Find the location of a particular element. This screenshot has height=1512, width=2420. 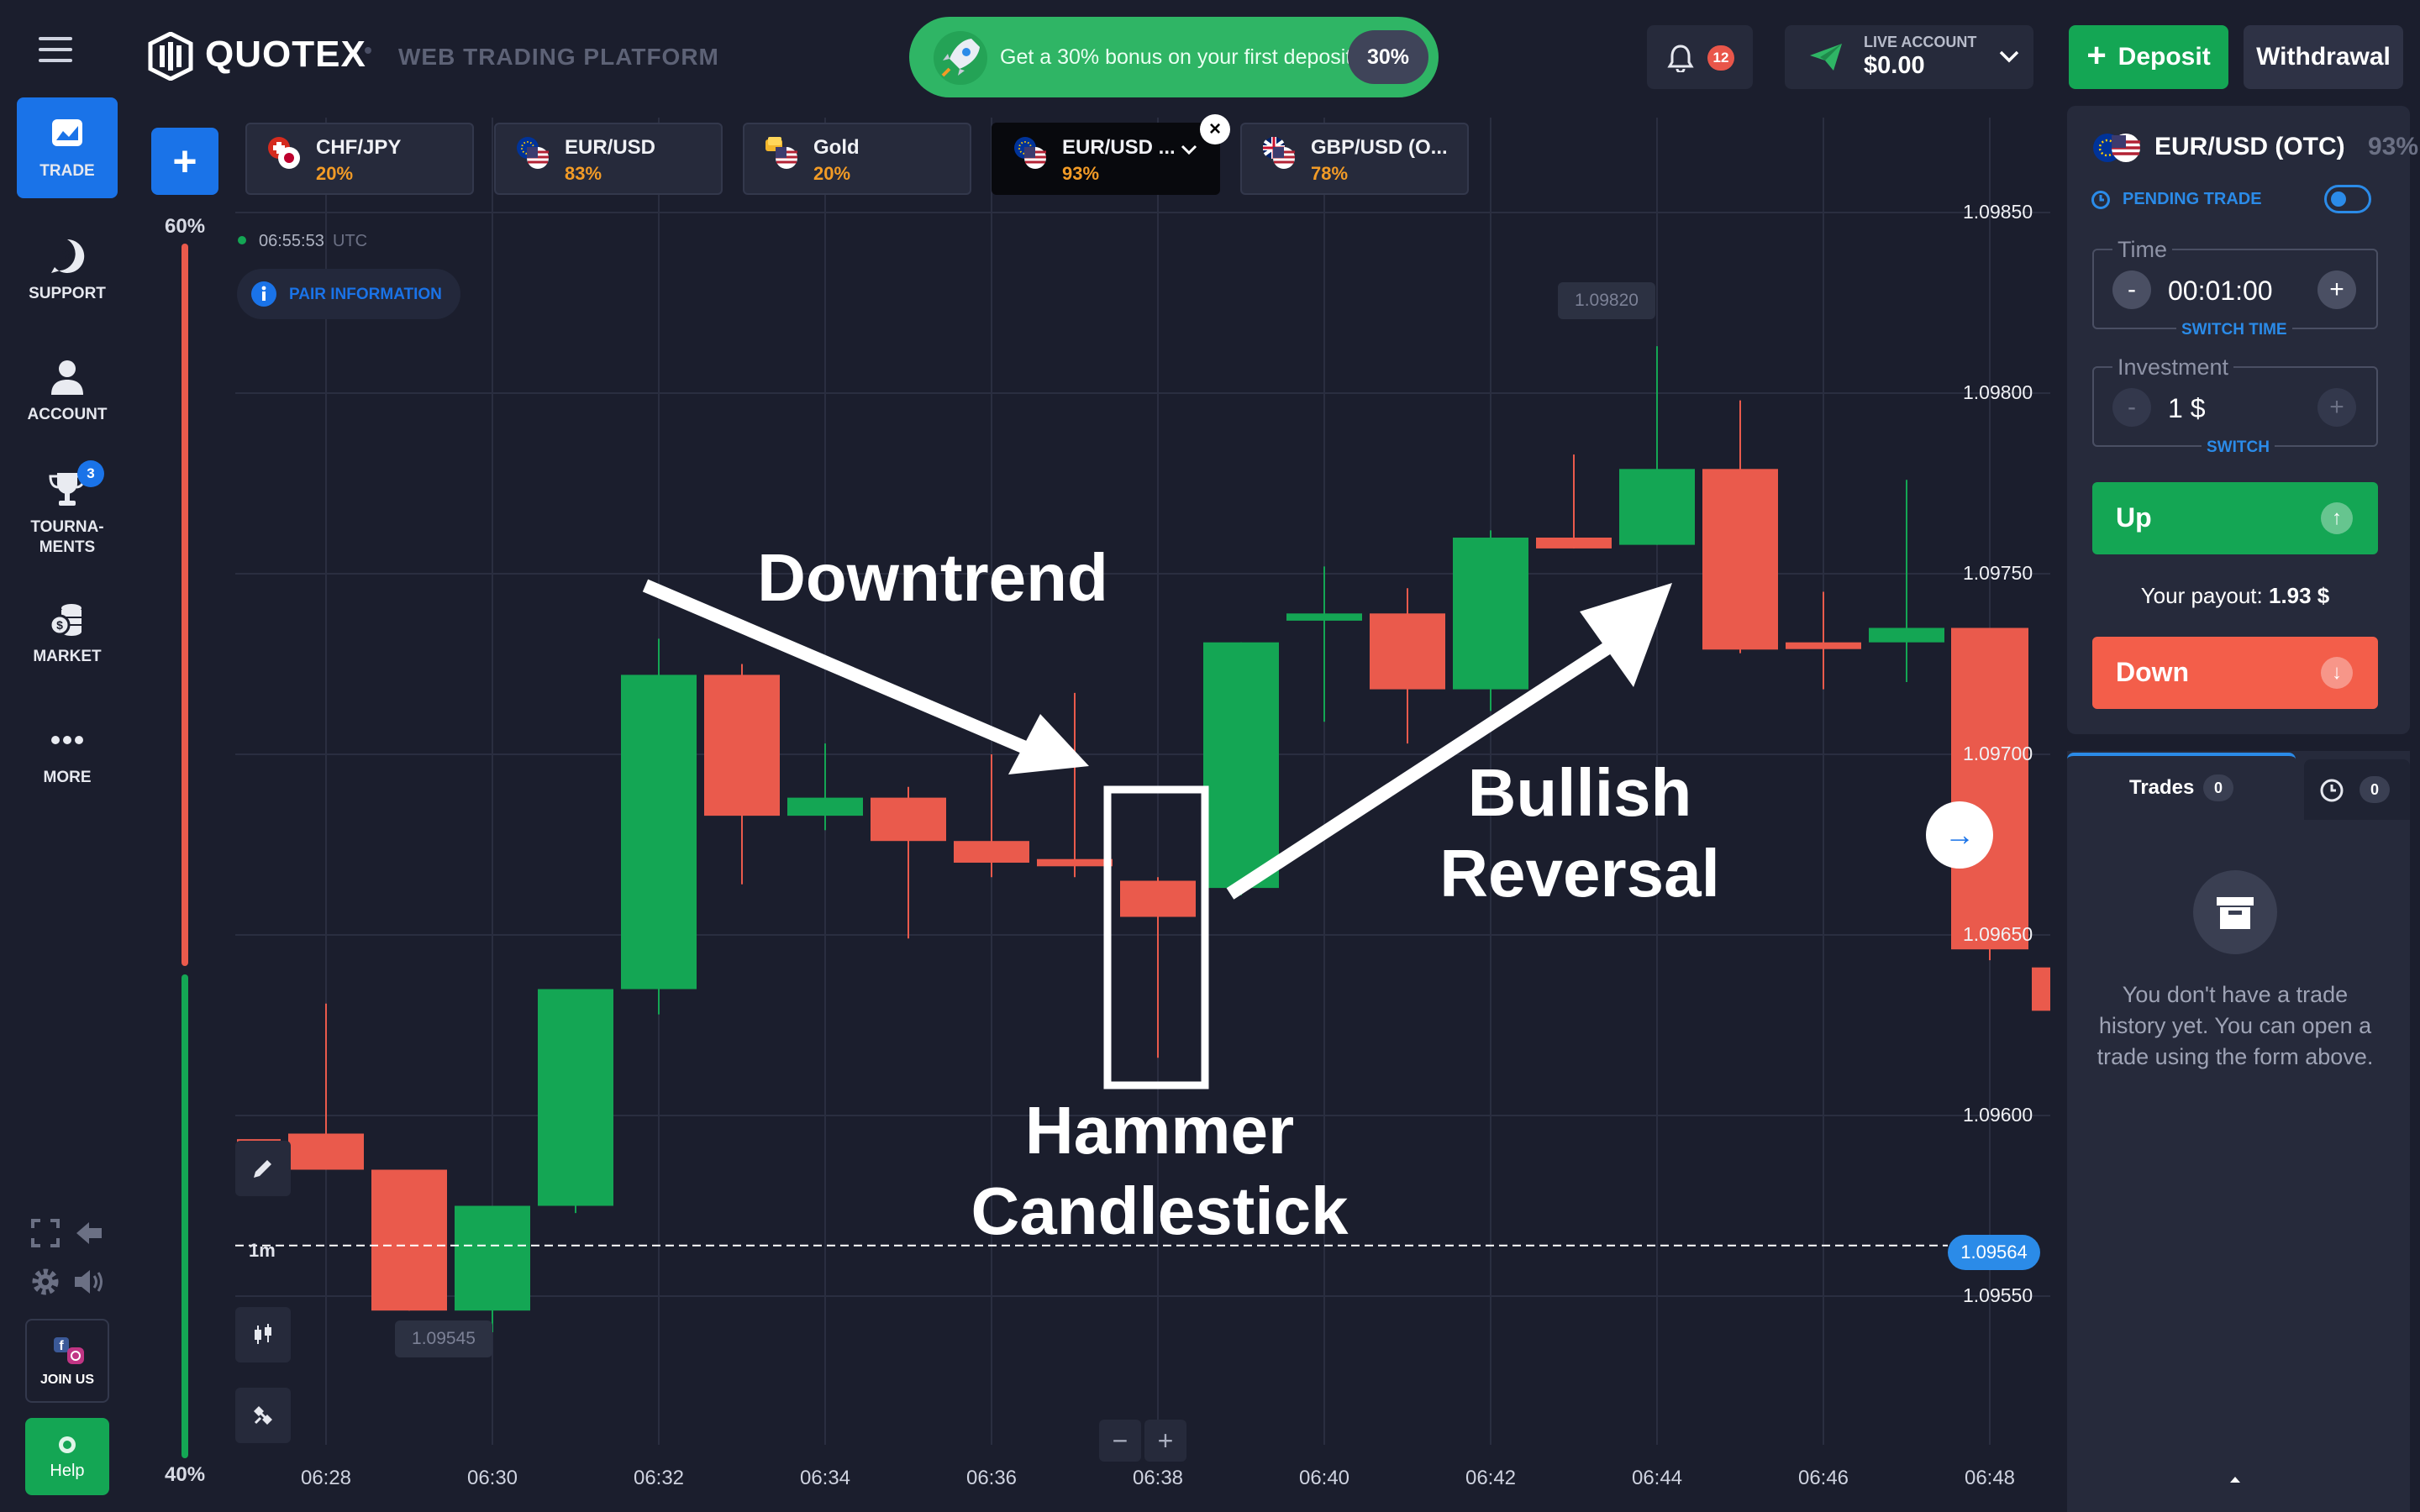

current-price-badge: 1.09564 is located at coordinates (1994, 1252).